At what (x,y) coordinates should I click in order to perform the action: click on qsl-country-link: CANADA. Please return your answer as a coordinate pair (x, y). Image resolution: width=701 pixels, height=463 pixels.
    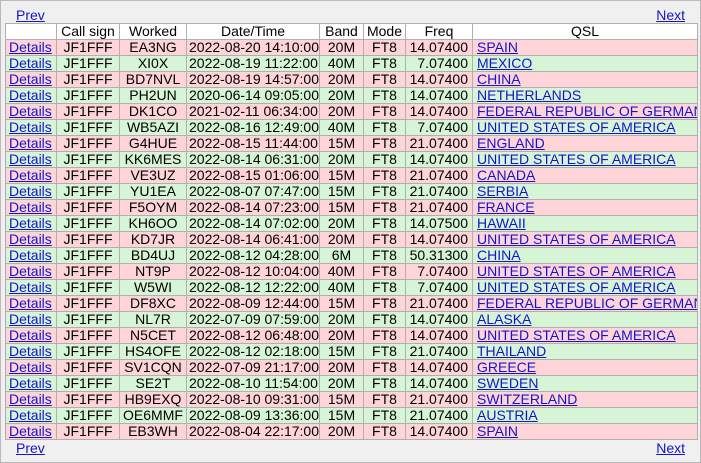
    Looking at the image, I should click on (506, 176).